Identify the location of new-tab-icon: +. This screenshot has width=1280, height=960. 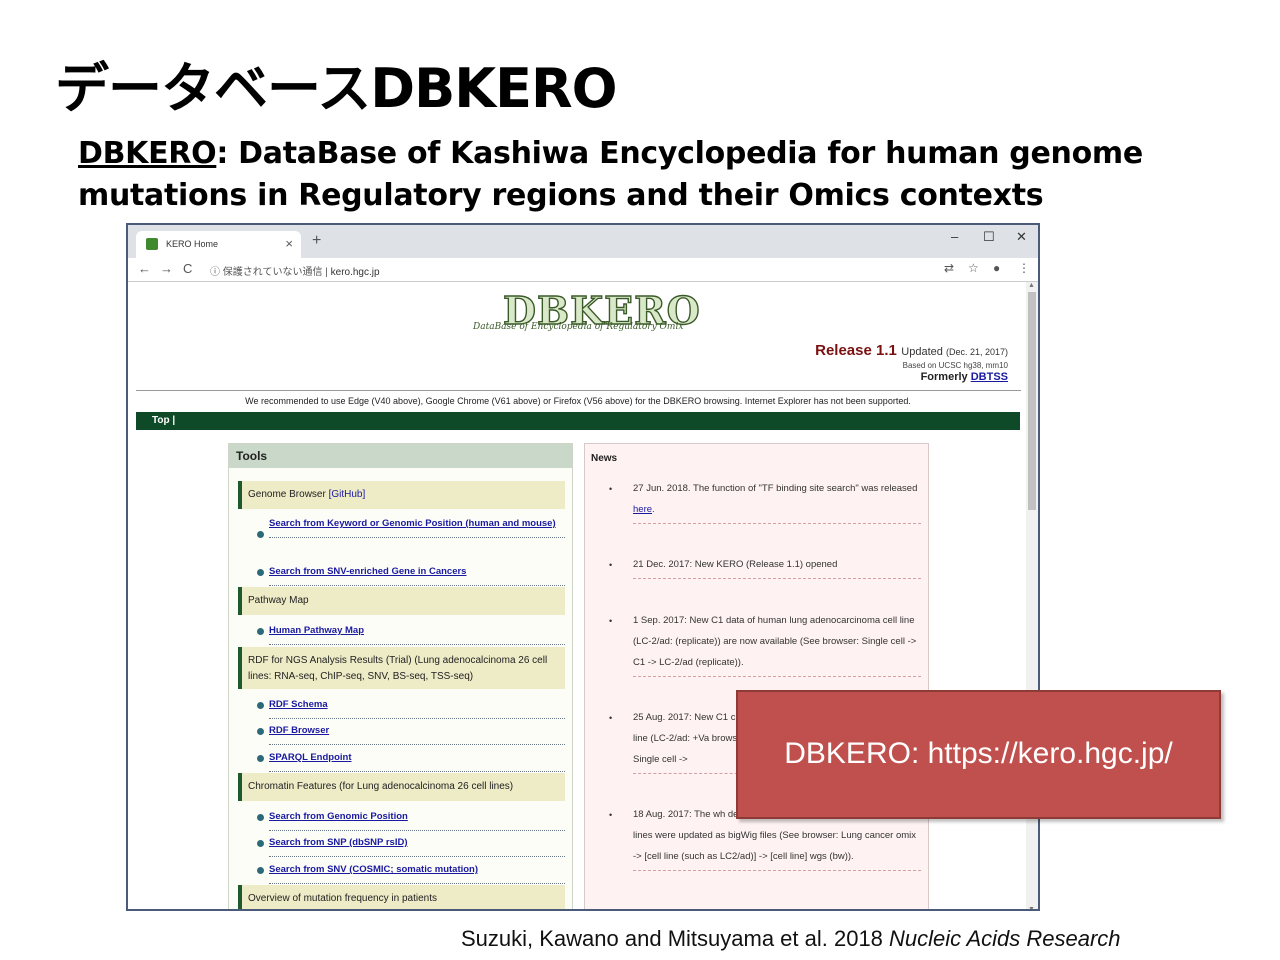
(316, 241).